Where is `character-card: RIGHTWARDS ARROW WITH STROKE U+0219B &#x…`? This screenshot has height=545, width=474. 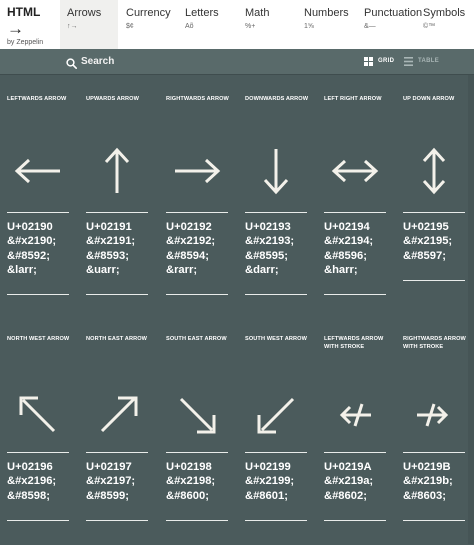 character-card: RIGHTWARDS ARROW WITH STROKE U+0219B &#x… is located at coordinates (434, 440).